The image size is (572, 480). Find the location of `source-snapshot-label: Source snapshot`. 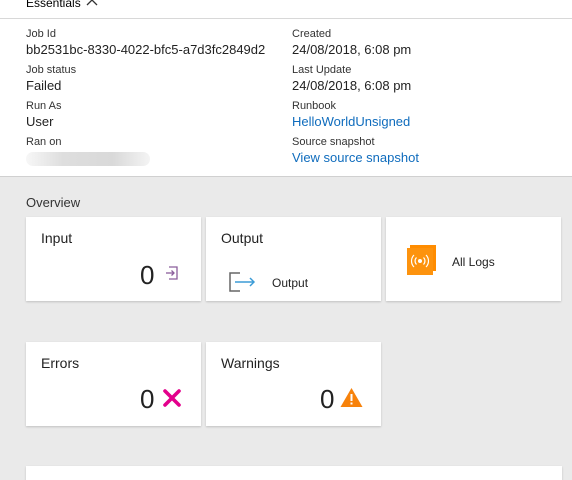

source-snapshot-label: Source snapshot is located at coordinates (333, 142).